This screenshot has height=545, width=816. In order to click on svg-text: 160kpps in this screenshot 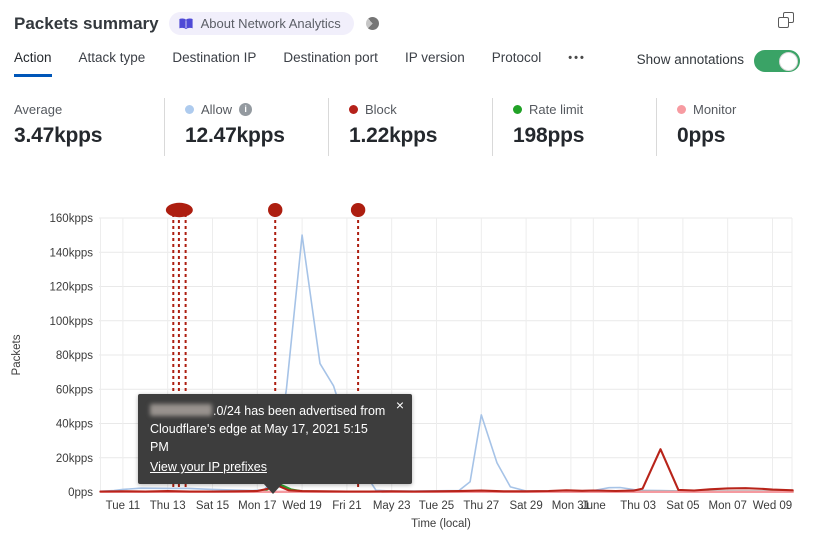, I will do `click(72, 219)`.